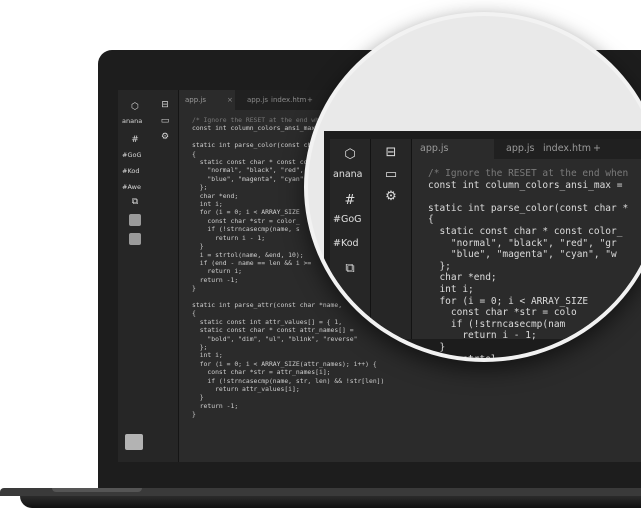 The height and width of the screenshot is (512, 641). What do you see at coordinates (97, 490) in the screenshot?
I see `laptop-notch` at bounding box center [97, 490].